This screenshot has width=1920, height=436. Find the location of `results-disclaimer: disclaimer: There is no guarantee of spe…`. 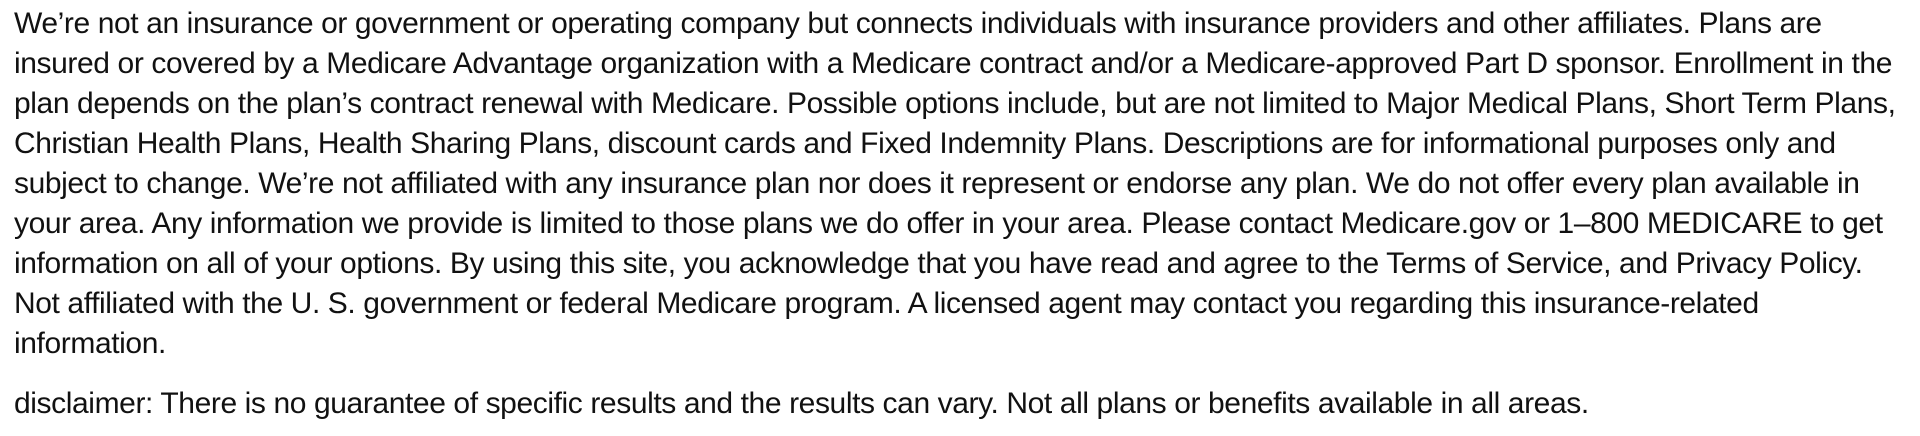

results-disclaimer: disclaimer: There is no guarantee of spe… is located at coordinates (801, 403).